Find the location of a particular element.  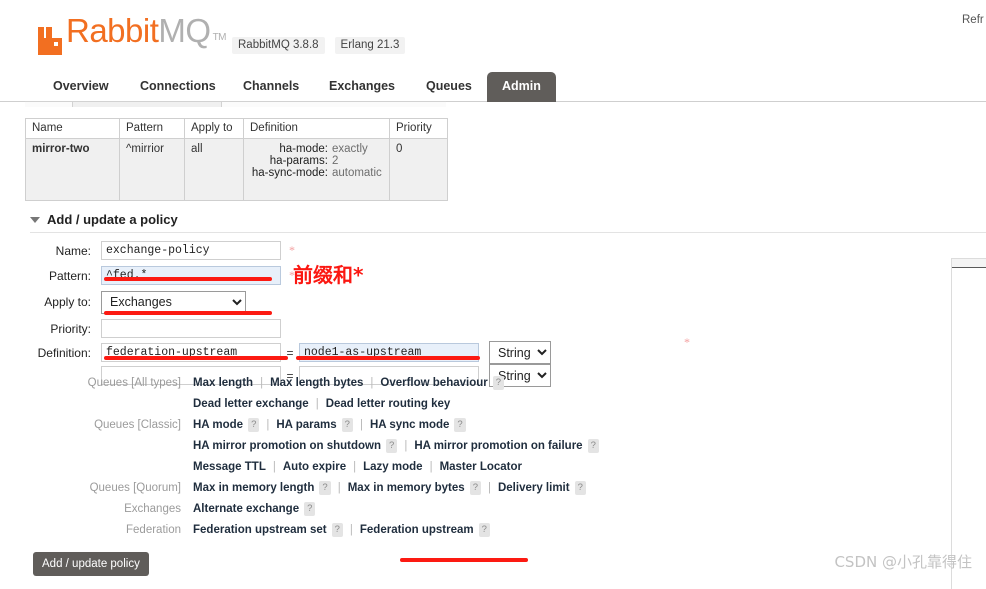

add-update-policy-button: Add / update policy is located at coordinates (91, 564).